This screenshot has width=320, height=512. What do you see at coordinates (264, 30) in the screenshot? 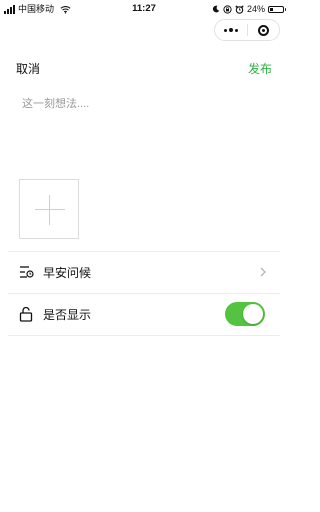
I see `close-circle-icon` at bounding box center [264, 30].